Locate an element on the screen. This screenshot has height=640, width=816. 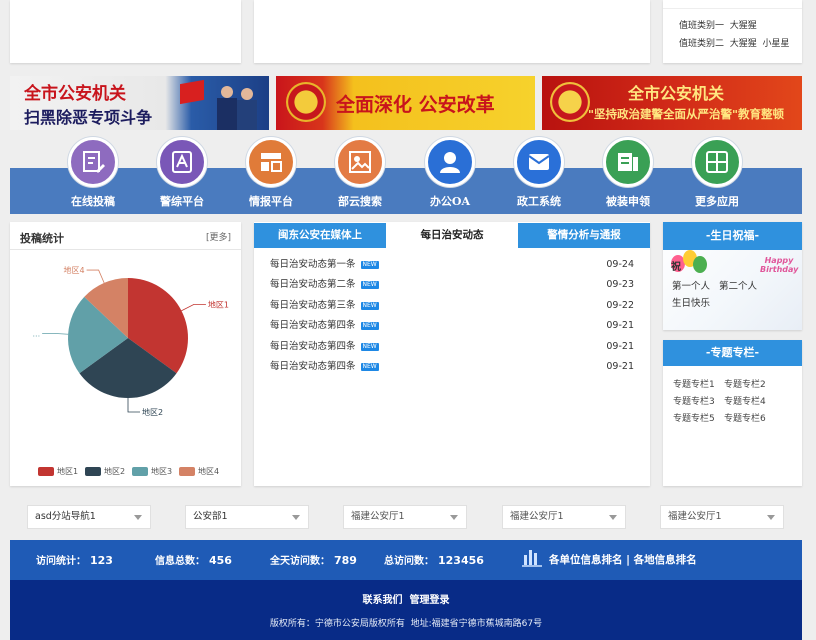
tab-media: 闽东公安在媒体上 is located at coordinates (320, 235).